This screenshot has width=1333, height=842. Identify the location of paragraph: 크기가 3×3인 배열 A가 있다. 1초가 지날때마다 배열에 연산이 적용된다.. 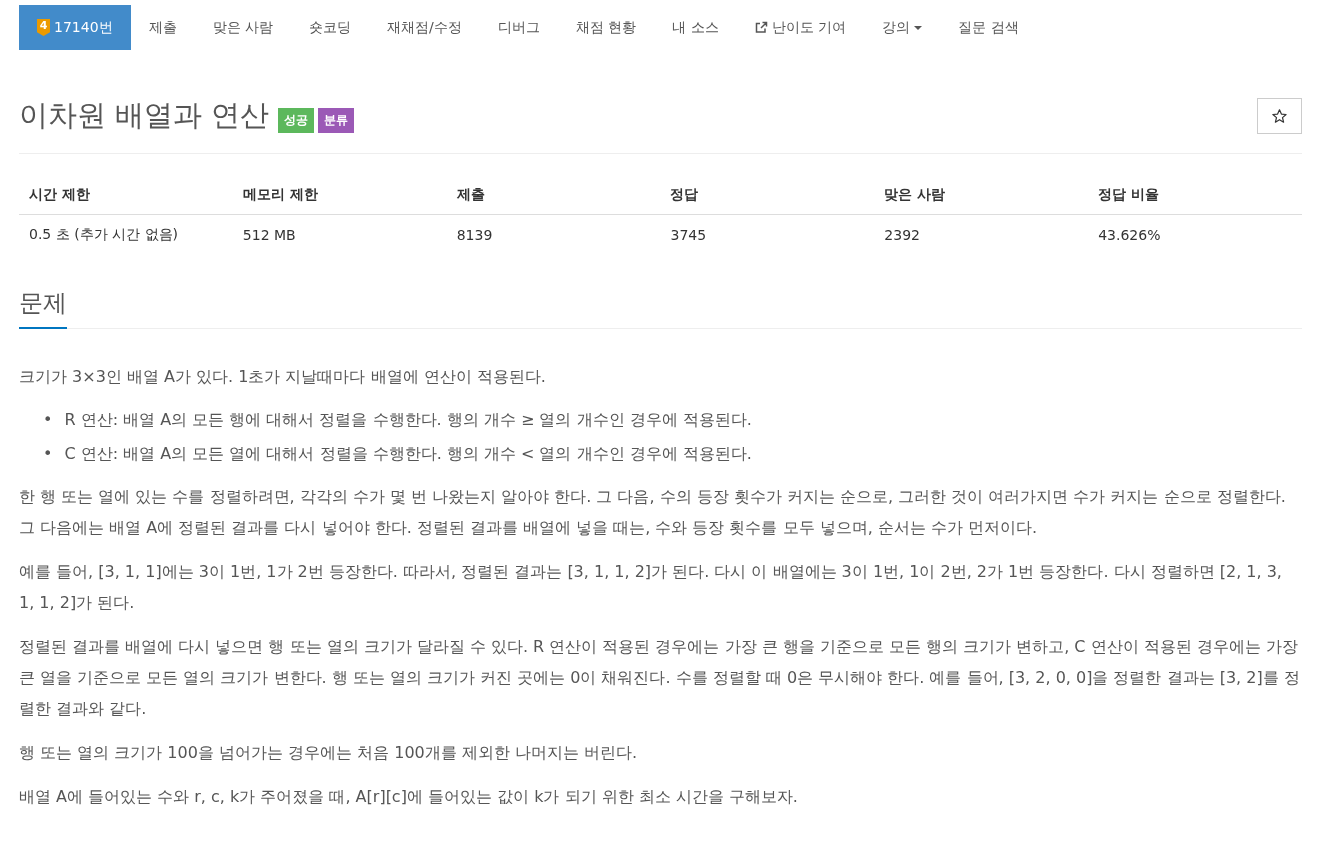
(283, 377).